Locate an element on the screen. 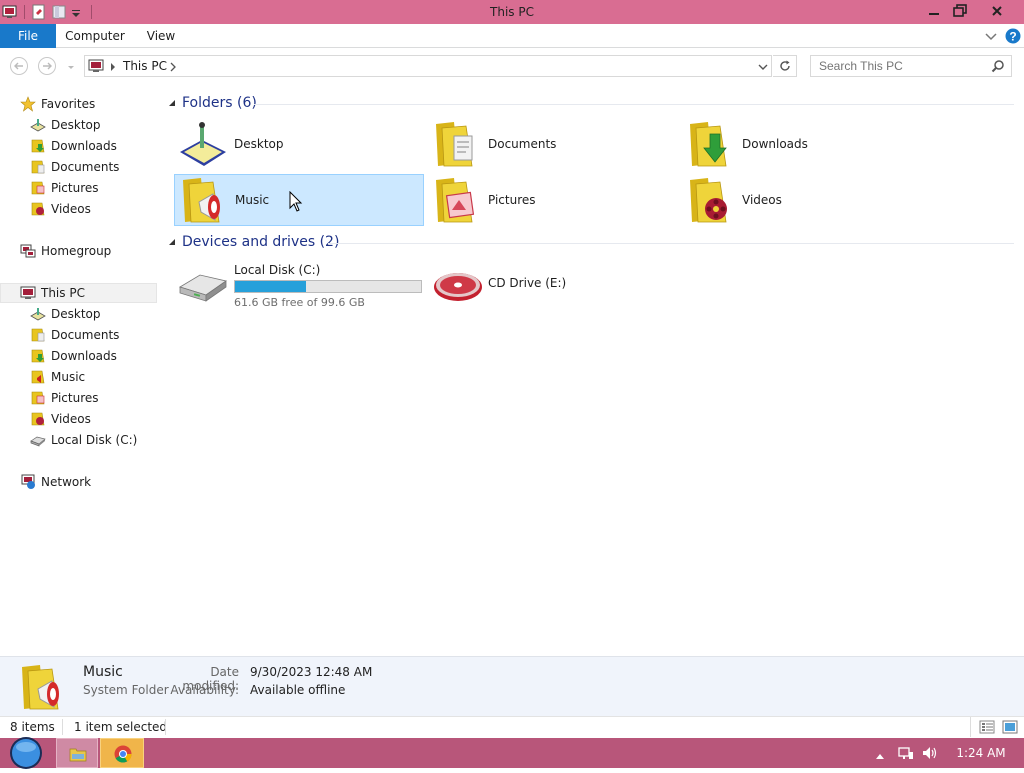 This screenshot has height=773, width=1024. nav-pc-downloads: Downloads is located at coordinates (73, 356).